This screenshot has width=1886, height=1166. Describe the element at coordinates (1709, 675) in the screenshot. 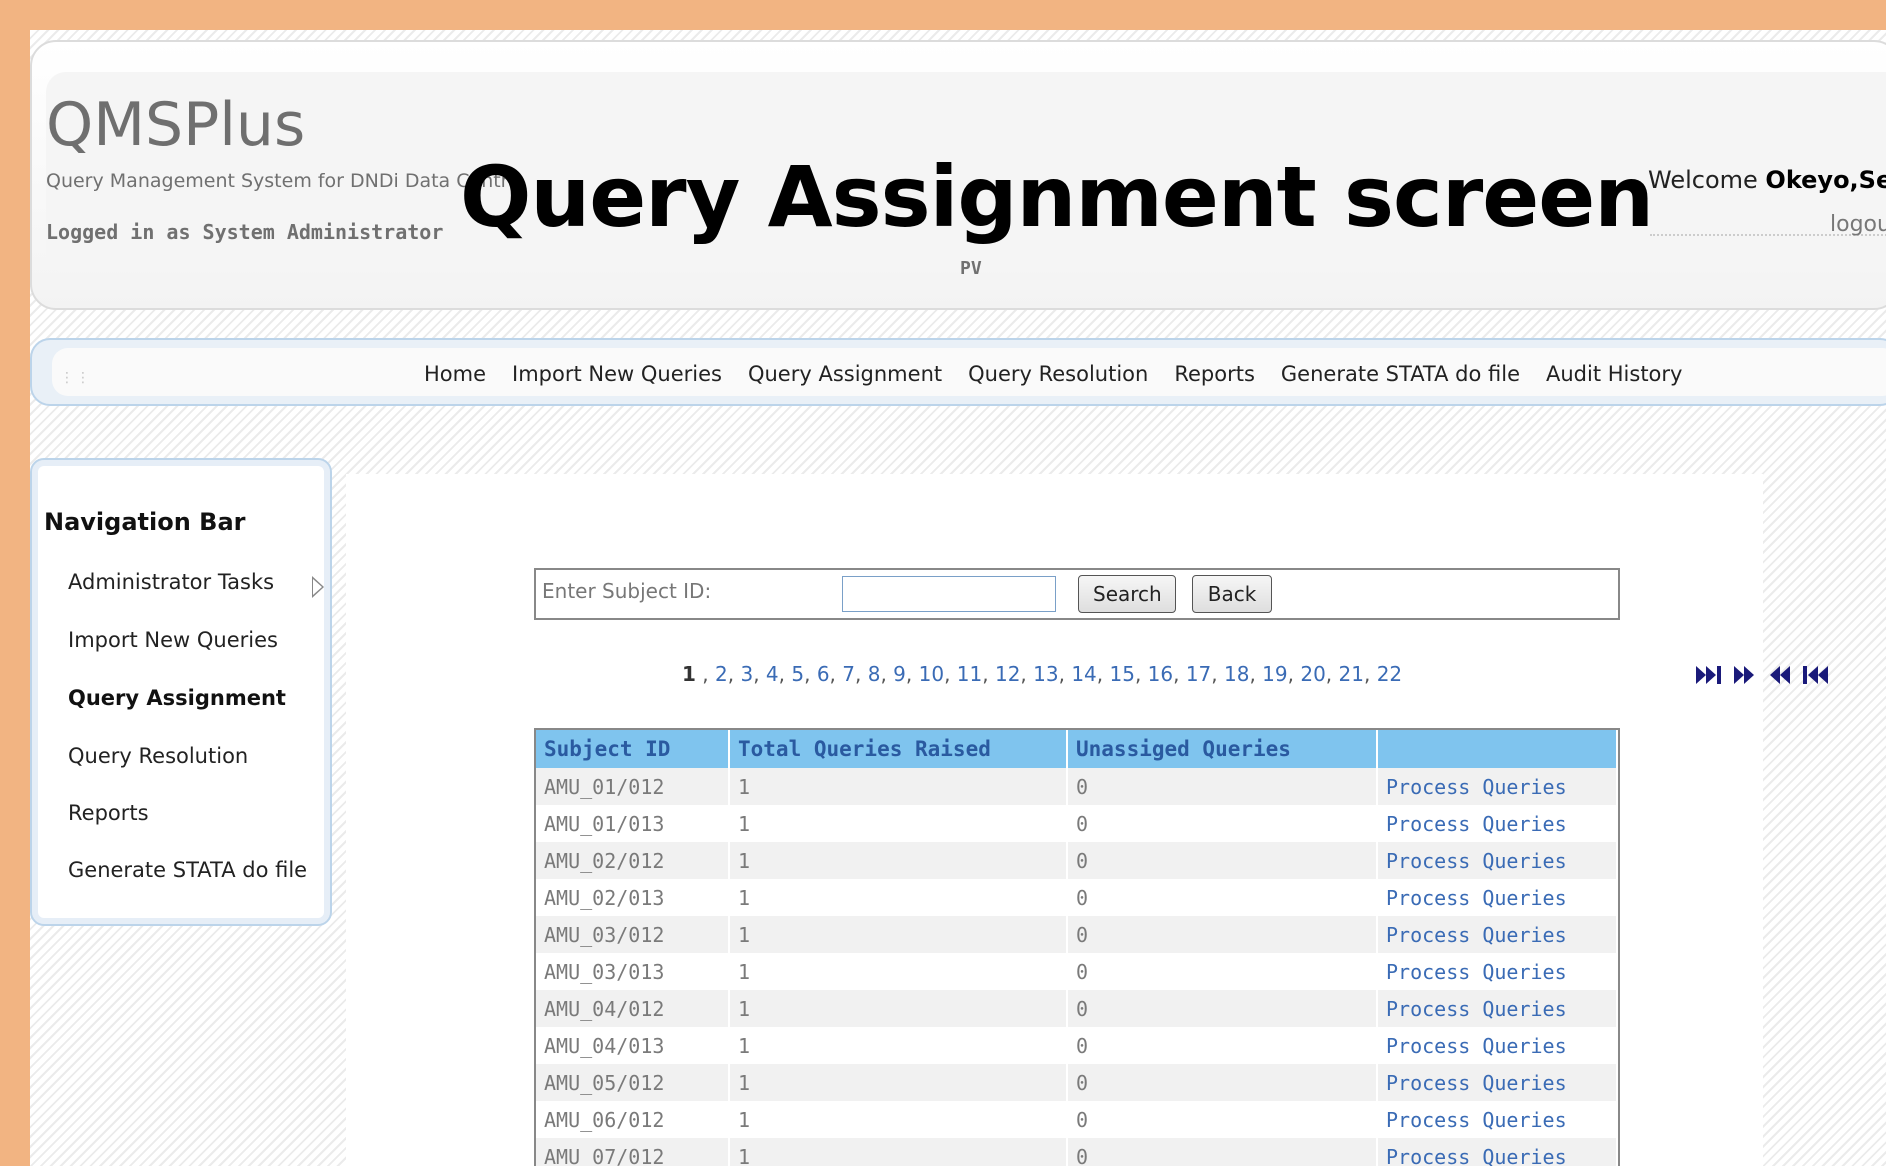

I see `last-page-icon` at that location.